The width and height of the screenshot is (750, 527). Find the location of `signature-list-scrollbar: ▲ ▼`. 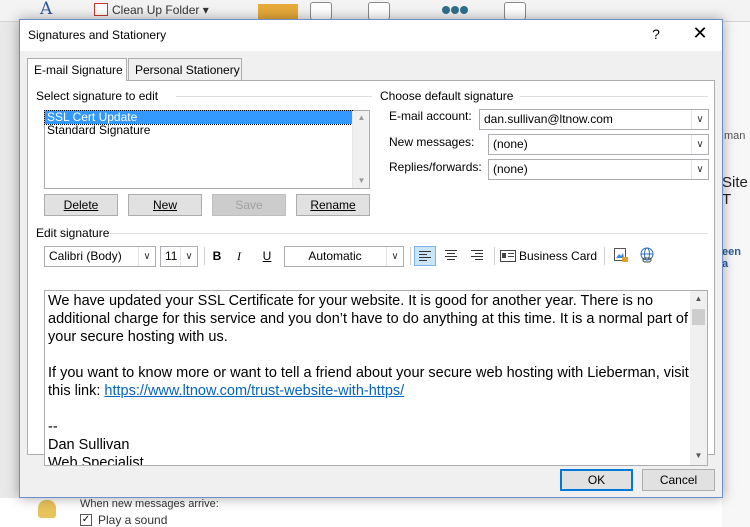

signature-list-scrollbar: ▲ ▼ is located at coordinates (360, 149).